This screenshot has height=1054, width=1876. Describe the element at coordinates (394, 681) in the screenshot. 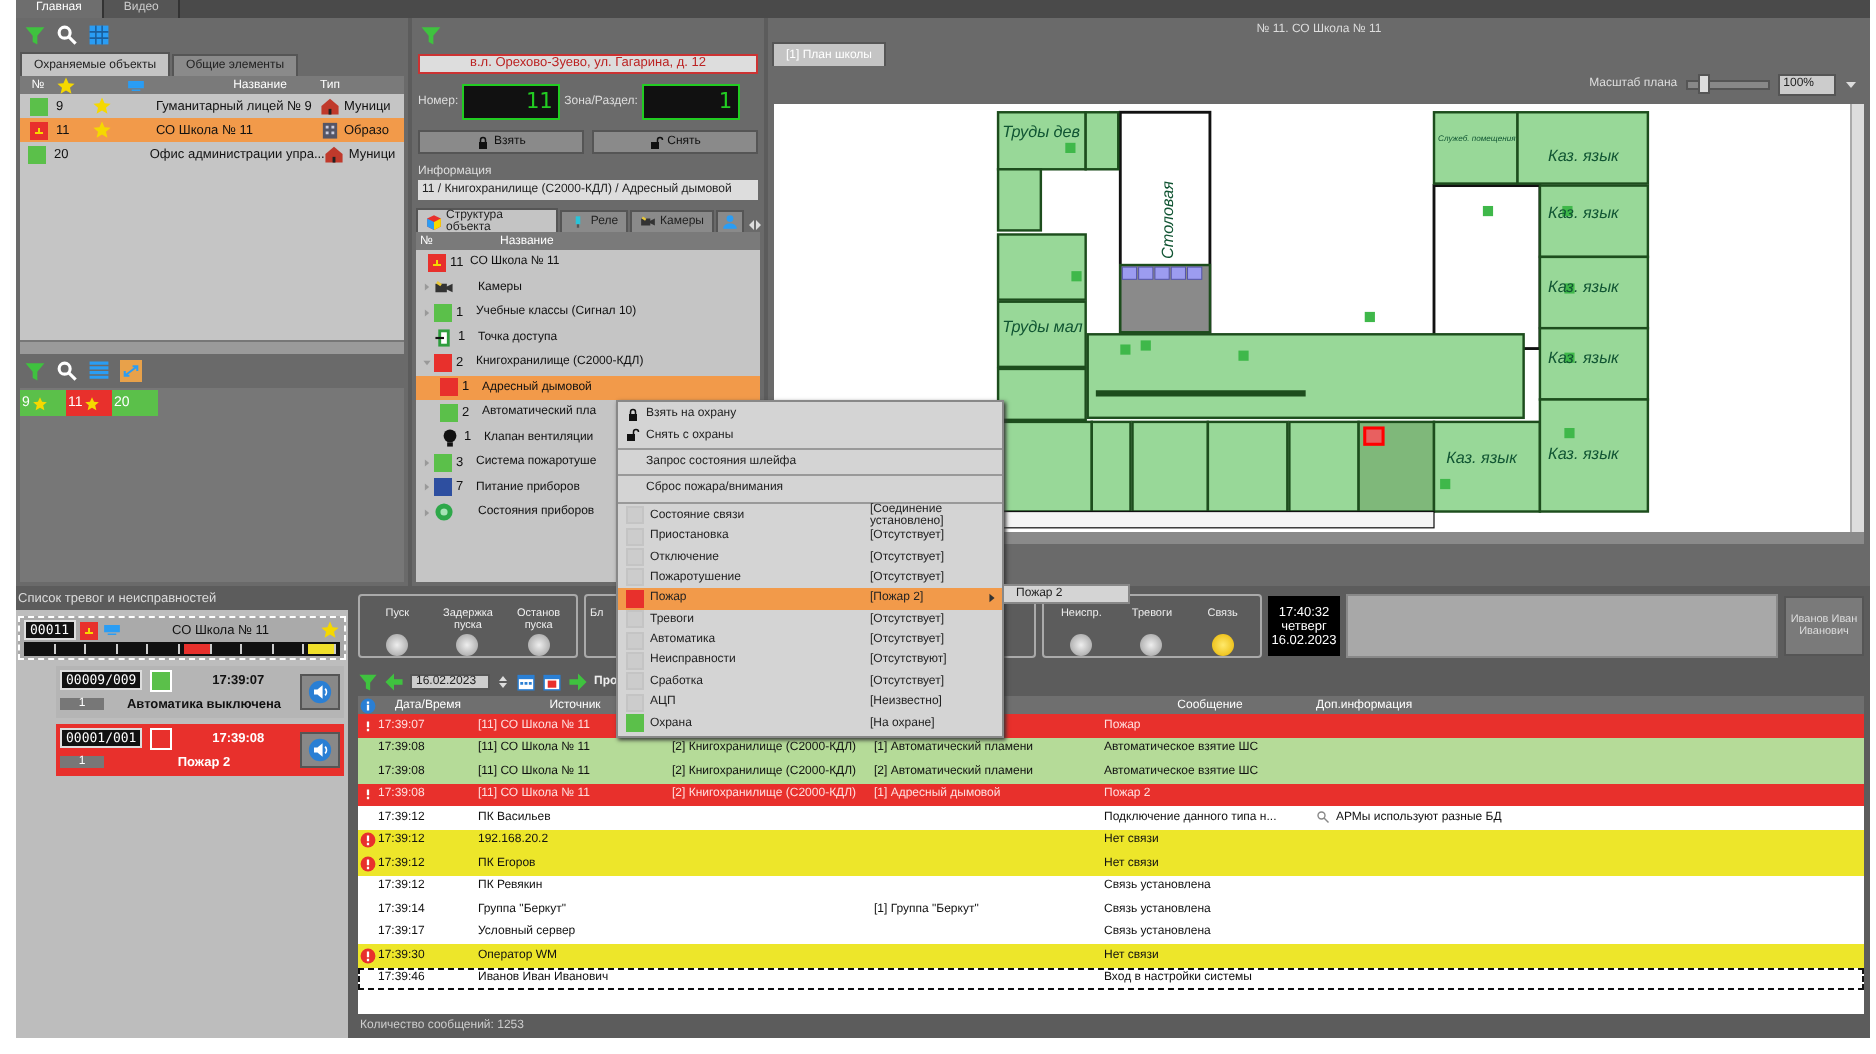

I see `arrow-left-icon` at that location.